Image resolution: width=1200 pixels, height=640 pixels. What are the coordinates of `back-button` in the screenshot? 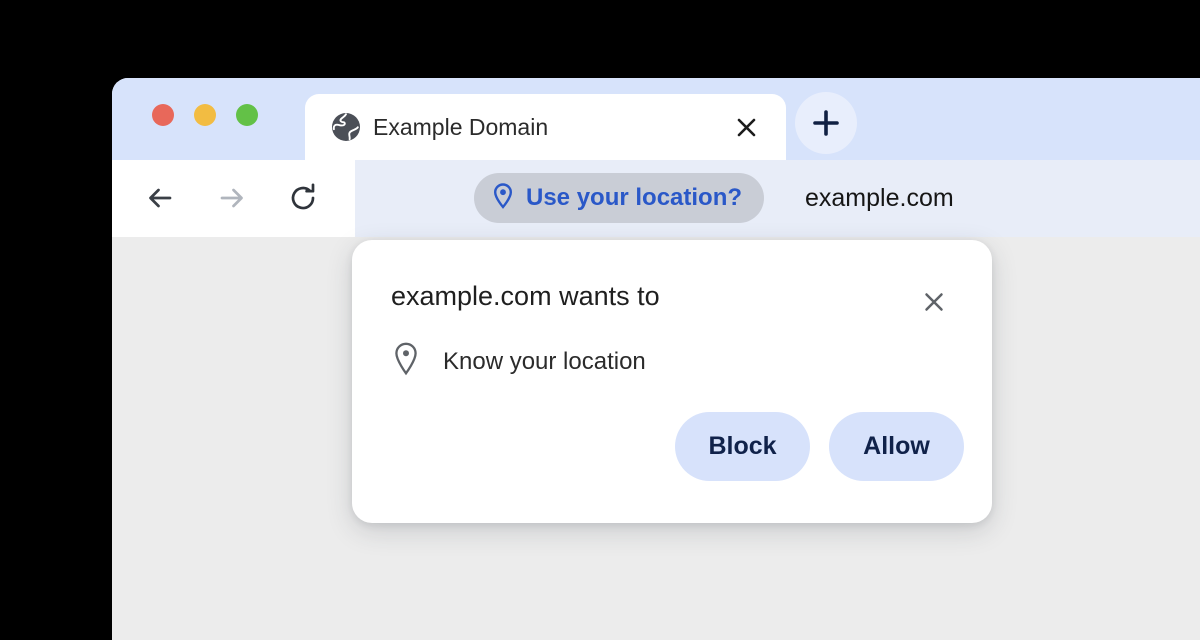 It's located at (160, 198).